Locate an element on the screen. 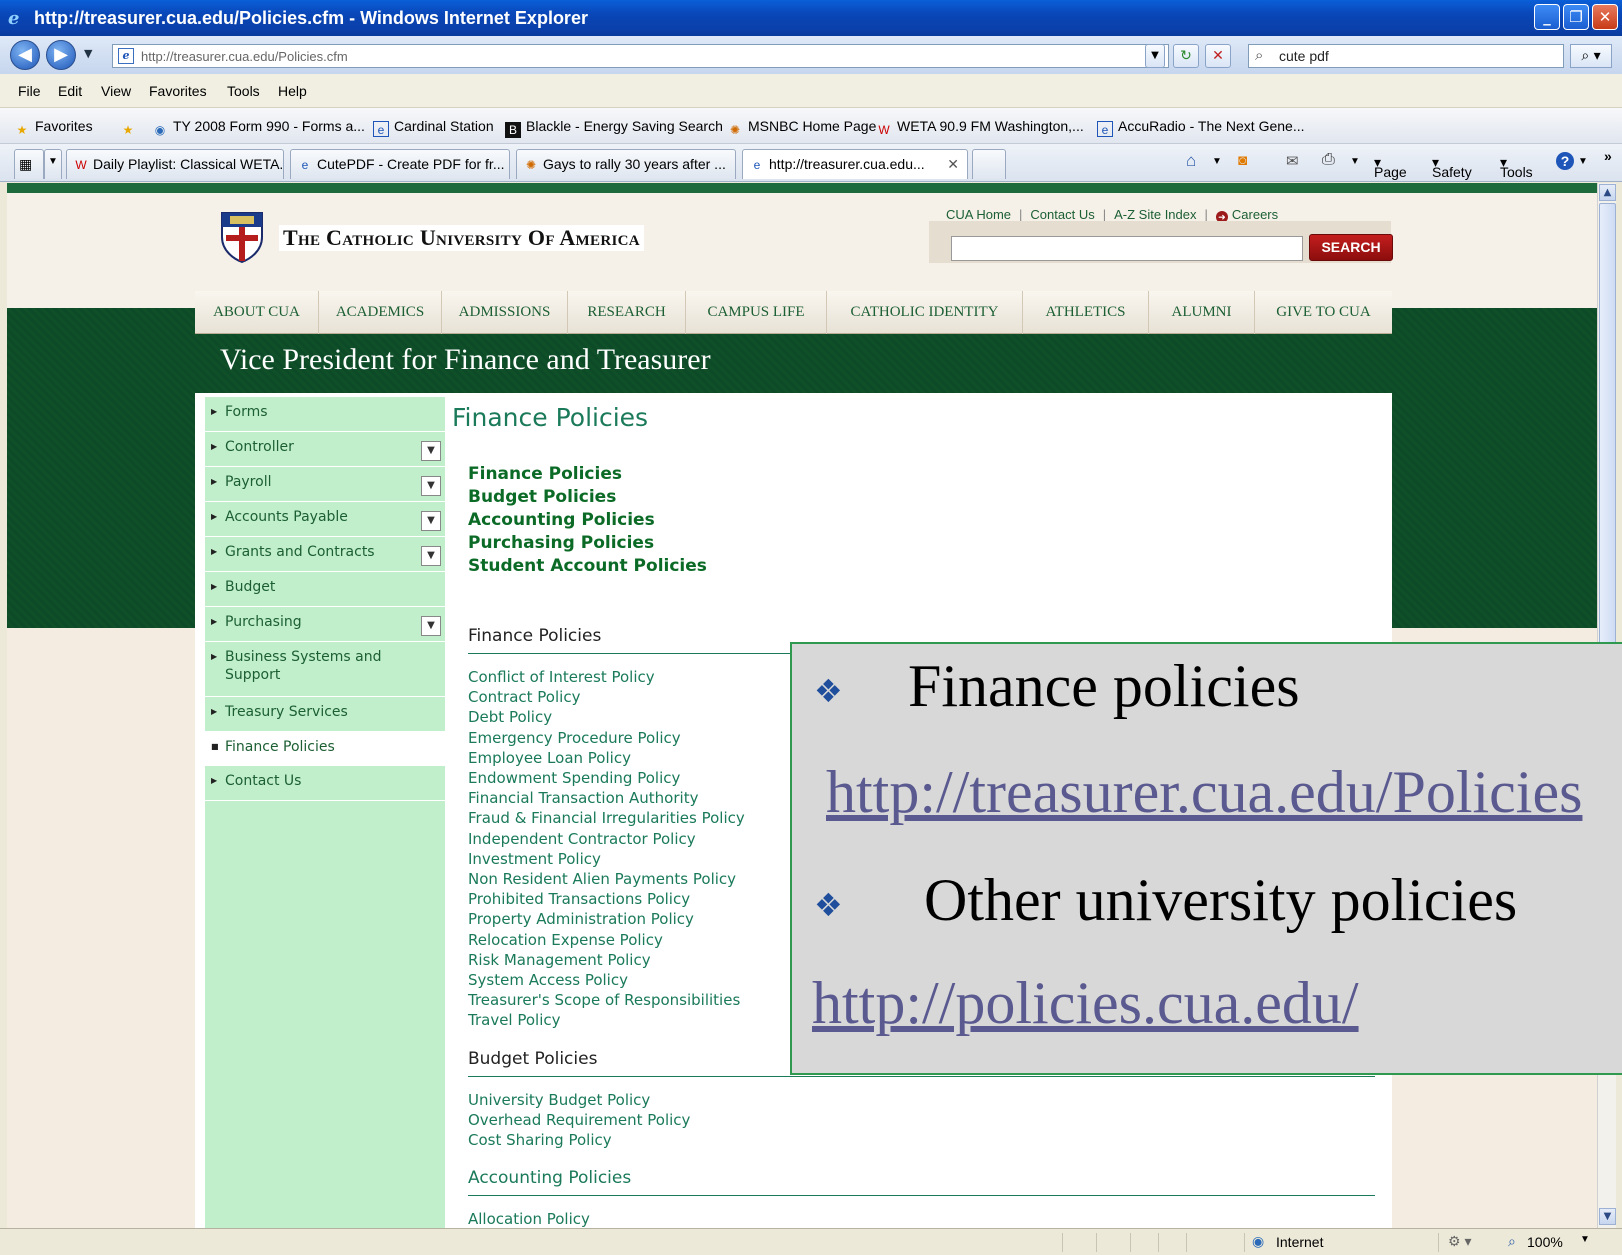  zoom-dropdown-icon: ▼ is located at coordinates (1585, 1239).